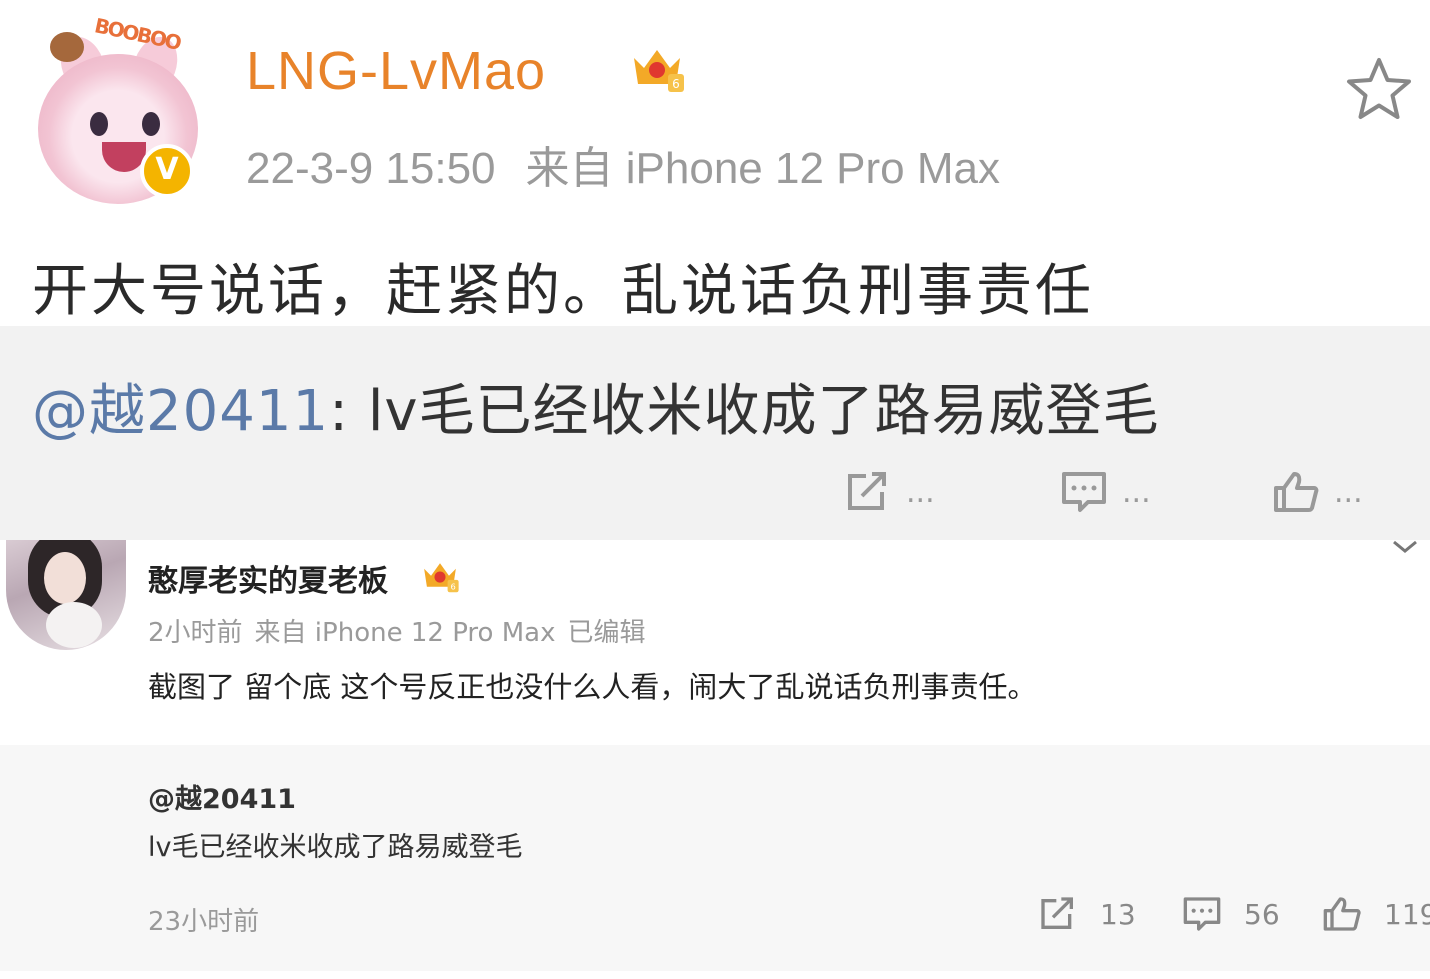 The height and width of the screenshot is (979, 1430). What do you see at coordinates (268, 578) in the screenshot?
I see `repost-author-name: 憨厚老实的夏老板` at bounding box center [268, 578].